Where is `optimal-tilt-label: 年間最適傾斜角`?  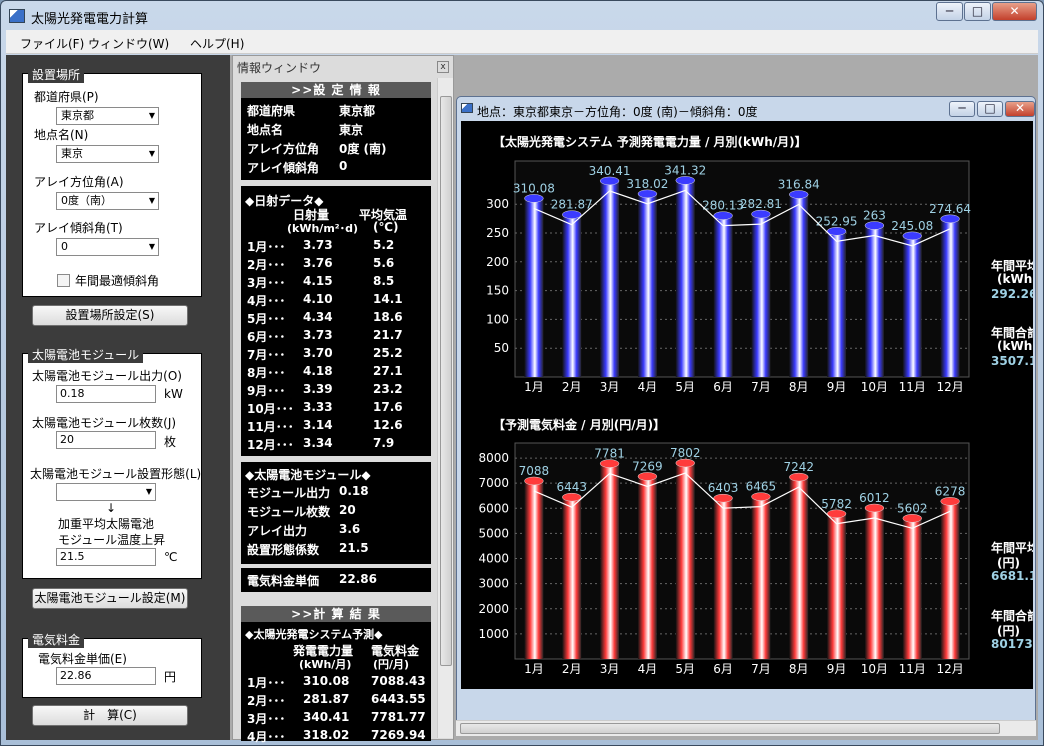 optimal-tilt-label: 年間最適傾斜角 is located at coordinates (117, 281).